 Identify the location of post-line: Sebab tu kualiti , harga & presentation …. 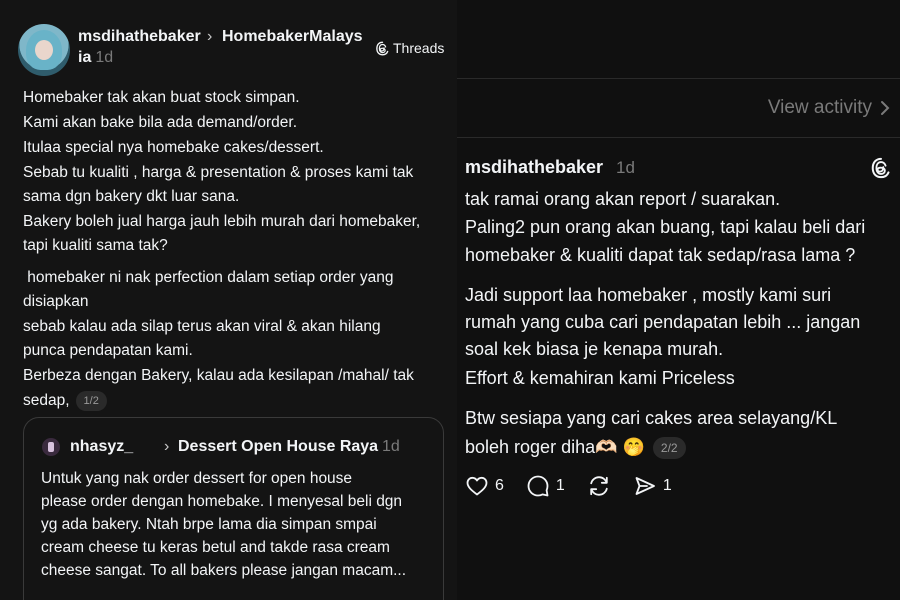
(218, 172).